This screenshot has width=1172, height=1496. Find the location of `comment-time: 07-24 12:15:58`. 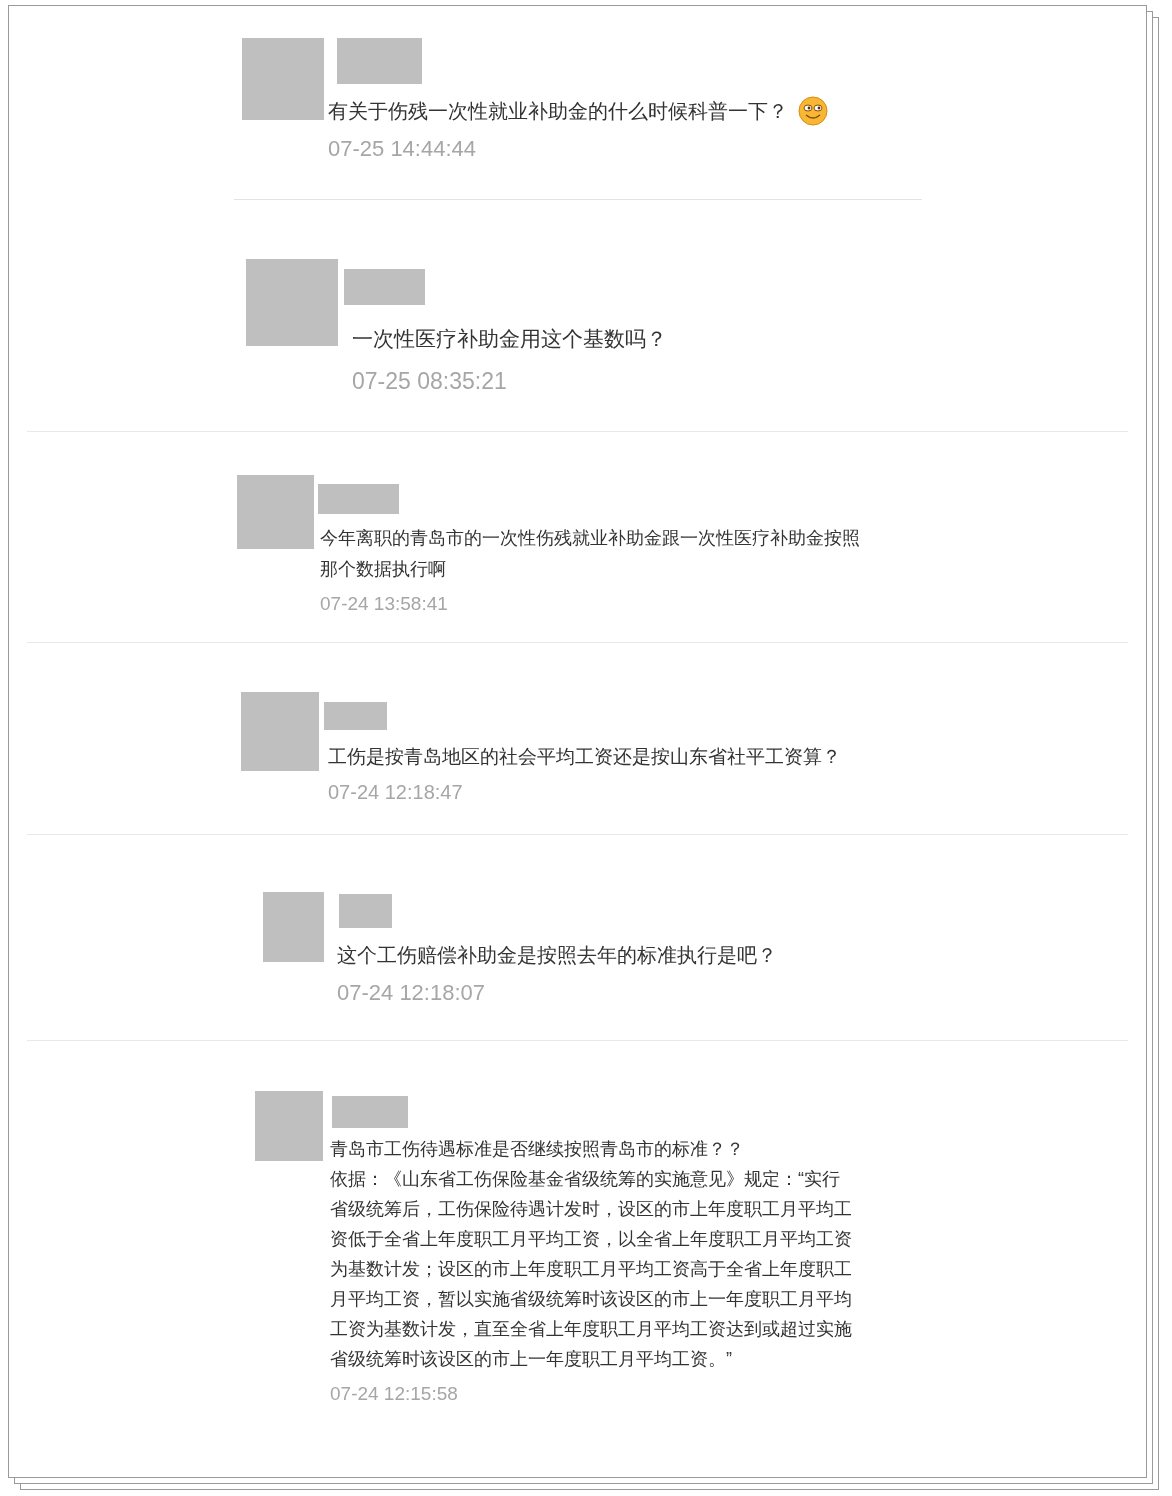

comment-time: 07-24 12:15:58 is located at coordinates (394, 1394).